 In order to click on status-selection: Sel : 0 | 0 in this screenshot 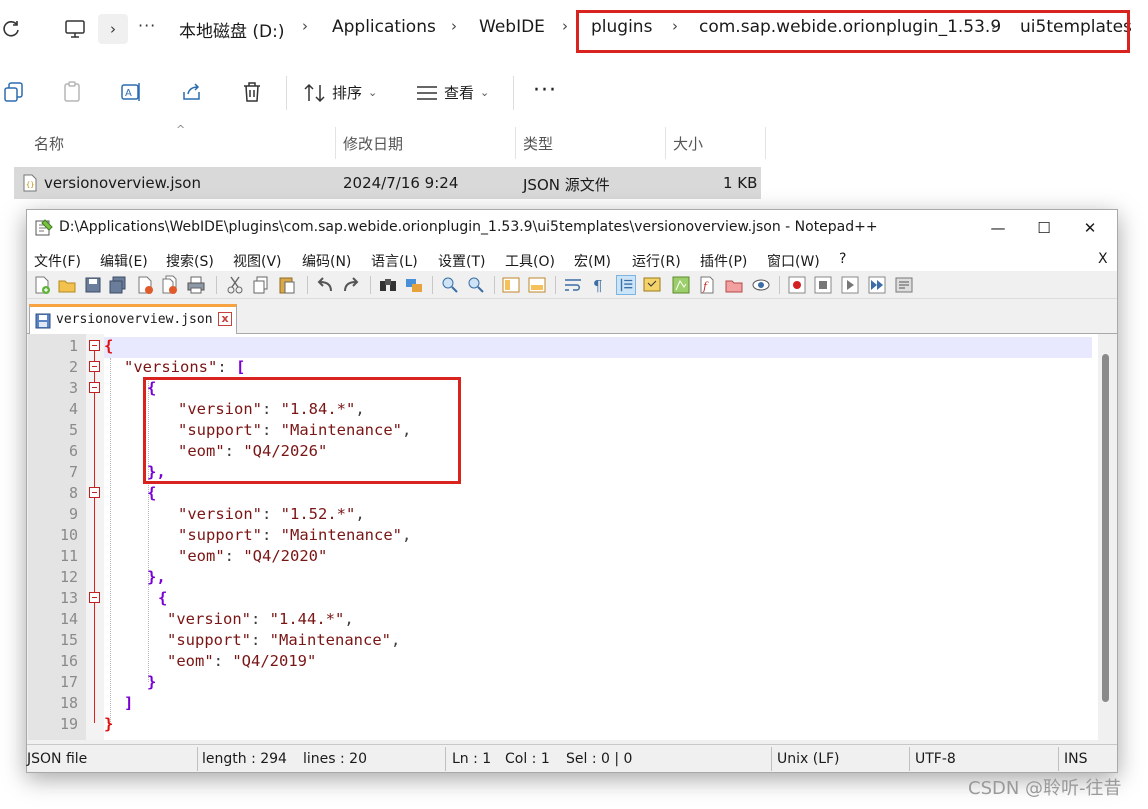, I will do `click(599, 759)`.